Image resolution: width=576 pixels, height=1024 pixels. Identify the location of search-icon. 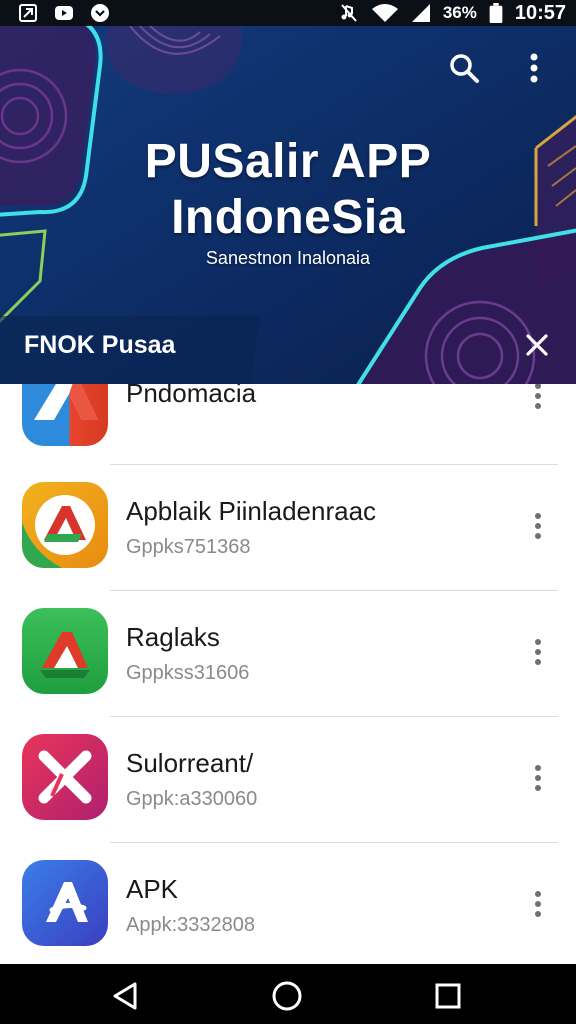
(464, 68).